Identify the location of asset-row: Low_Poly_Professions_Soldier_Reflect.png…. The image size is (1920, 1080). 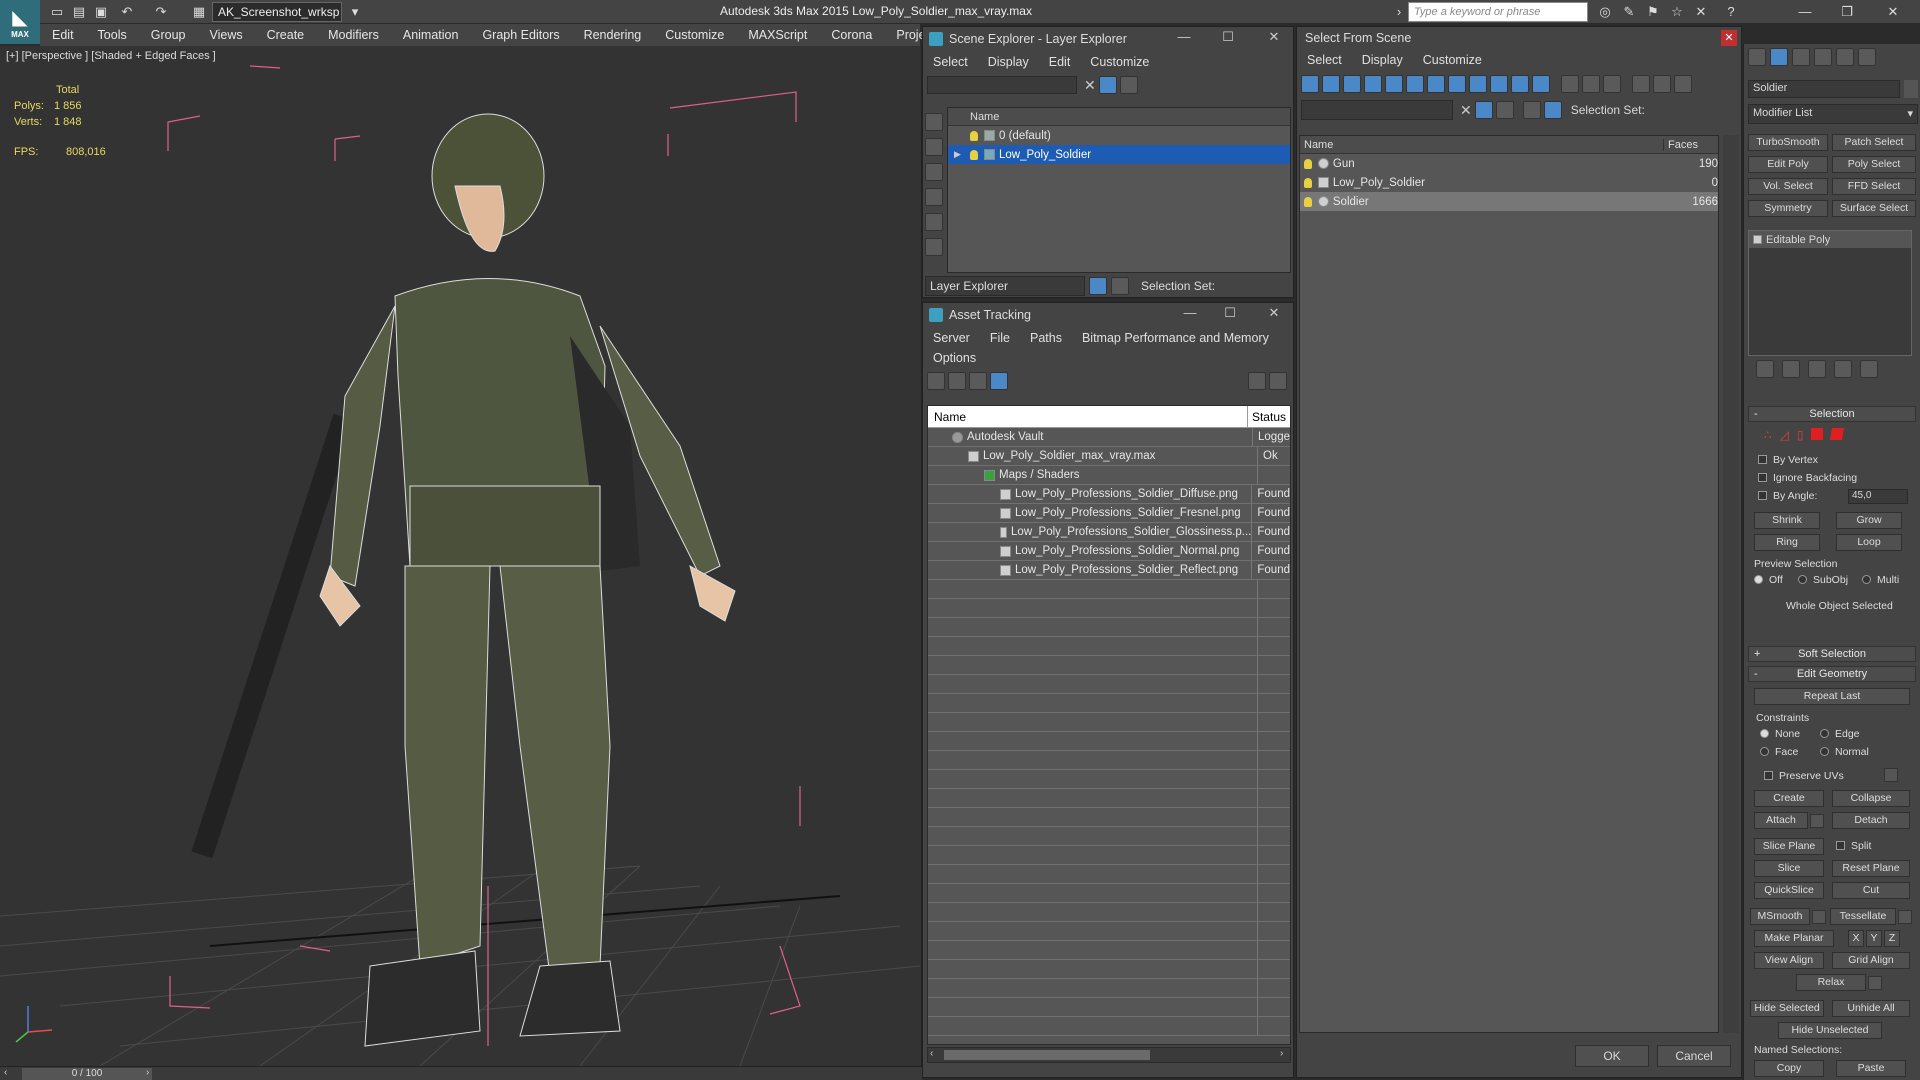
(1109, 570).